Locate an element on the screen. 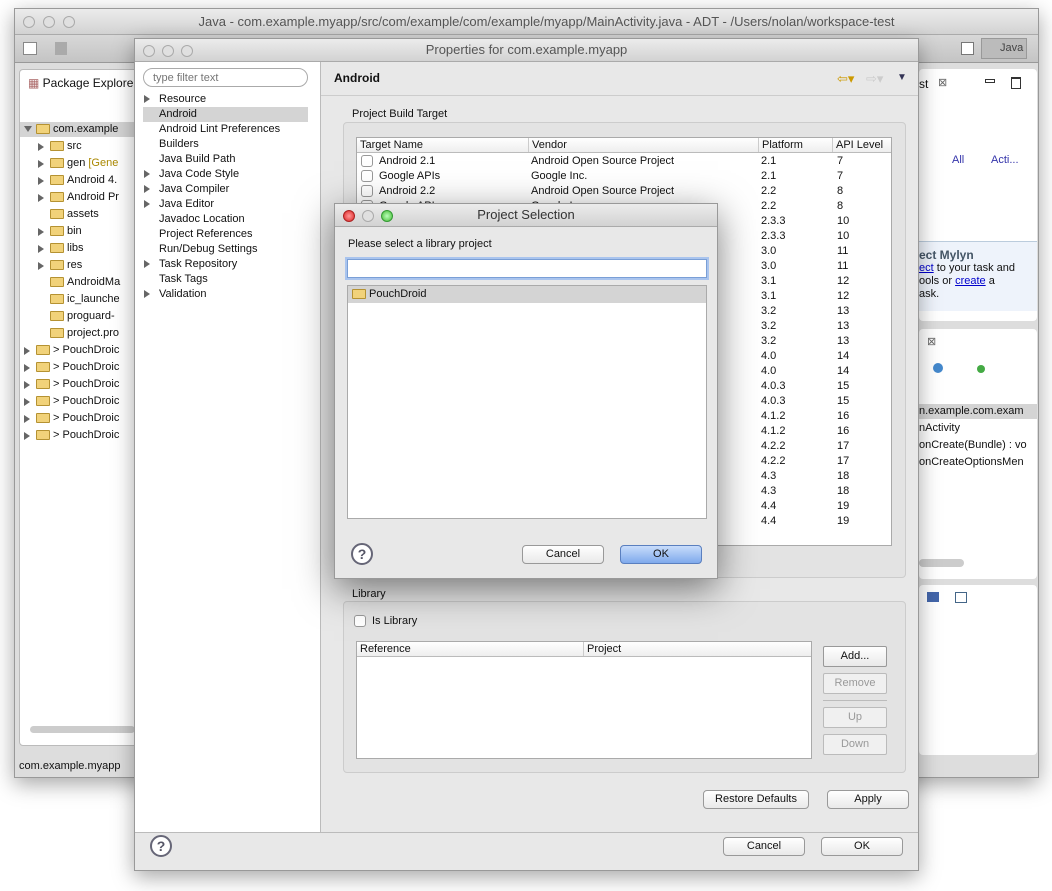 The width and height of the screenshot is (1052, 891). filter-input is located at coordinates (225, 77).